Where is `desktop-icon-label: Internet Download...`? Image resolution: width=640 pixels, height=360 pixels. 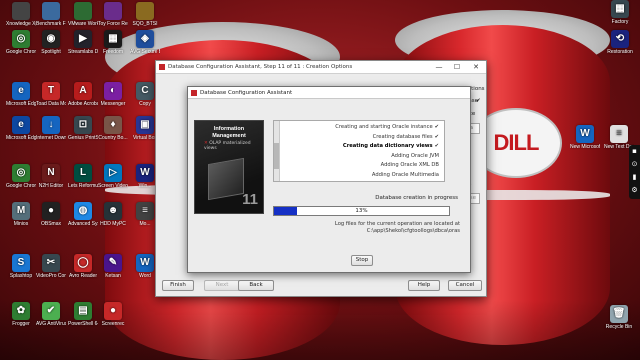 desktop-icon-label: Internet Download... is located at coordinates (51, 138).